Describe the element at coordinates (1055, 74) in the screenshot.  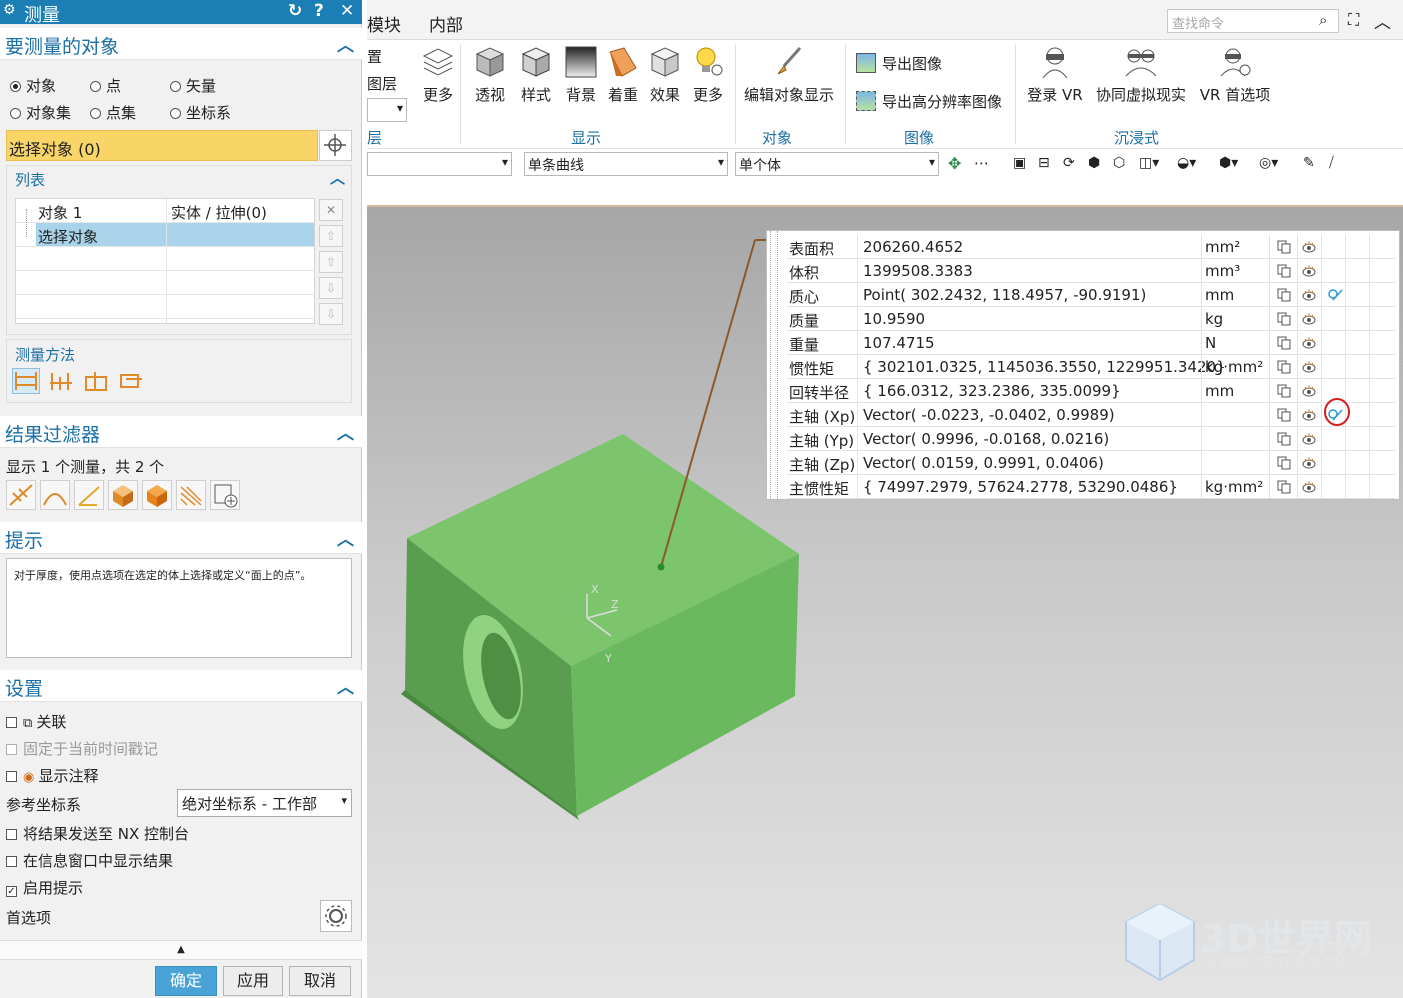
I see `vr-login-button: 登录 VR` at that location.